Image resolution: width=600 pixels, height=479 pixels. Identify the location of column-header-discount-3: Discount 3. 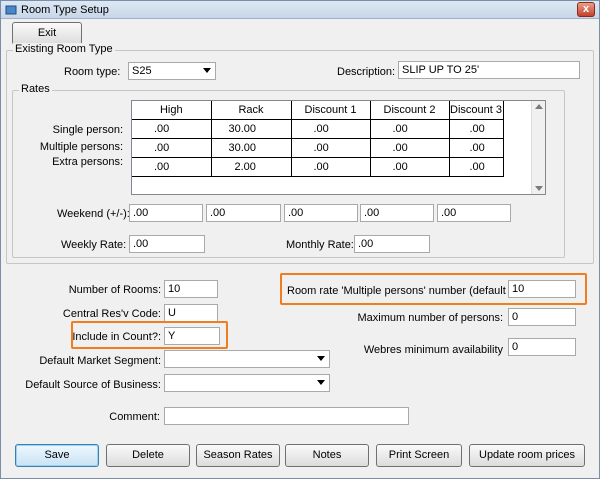
(476, 110).